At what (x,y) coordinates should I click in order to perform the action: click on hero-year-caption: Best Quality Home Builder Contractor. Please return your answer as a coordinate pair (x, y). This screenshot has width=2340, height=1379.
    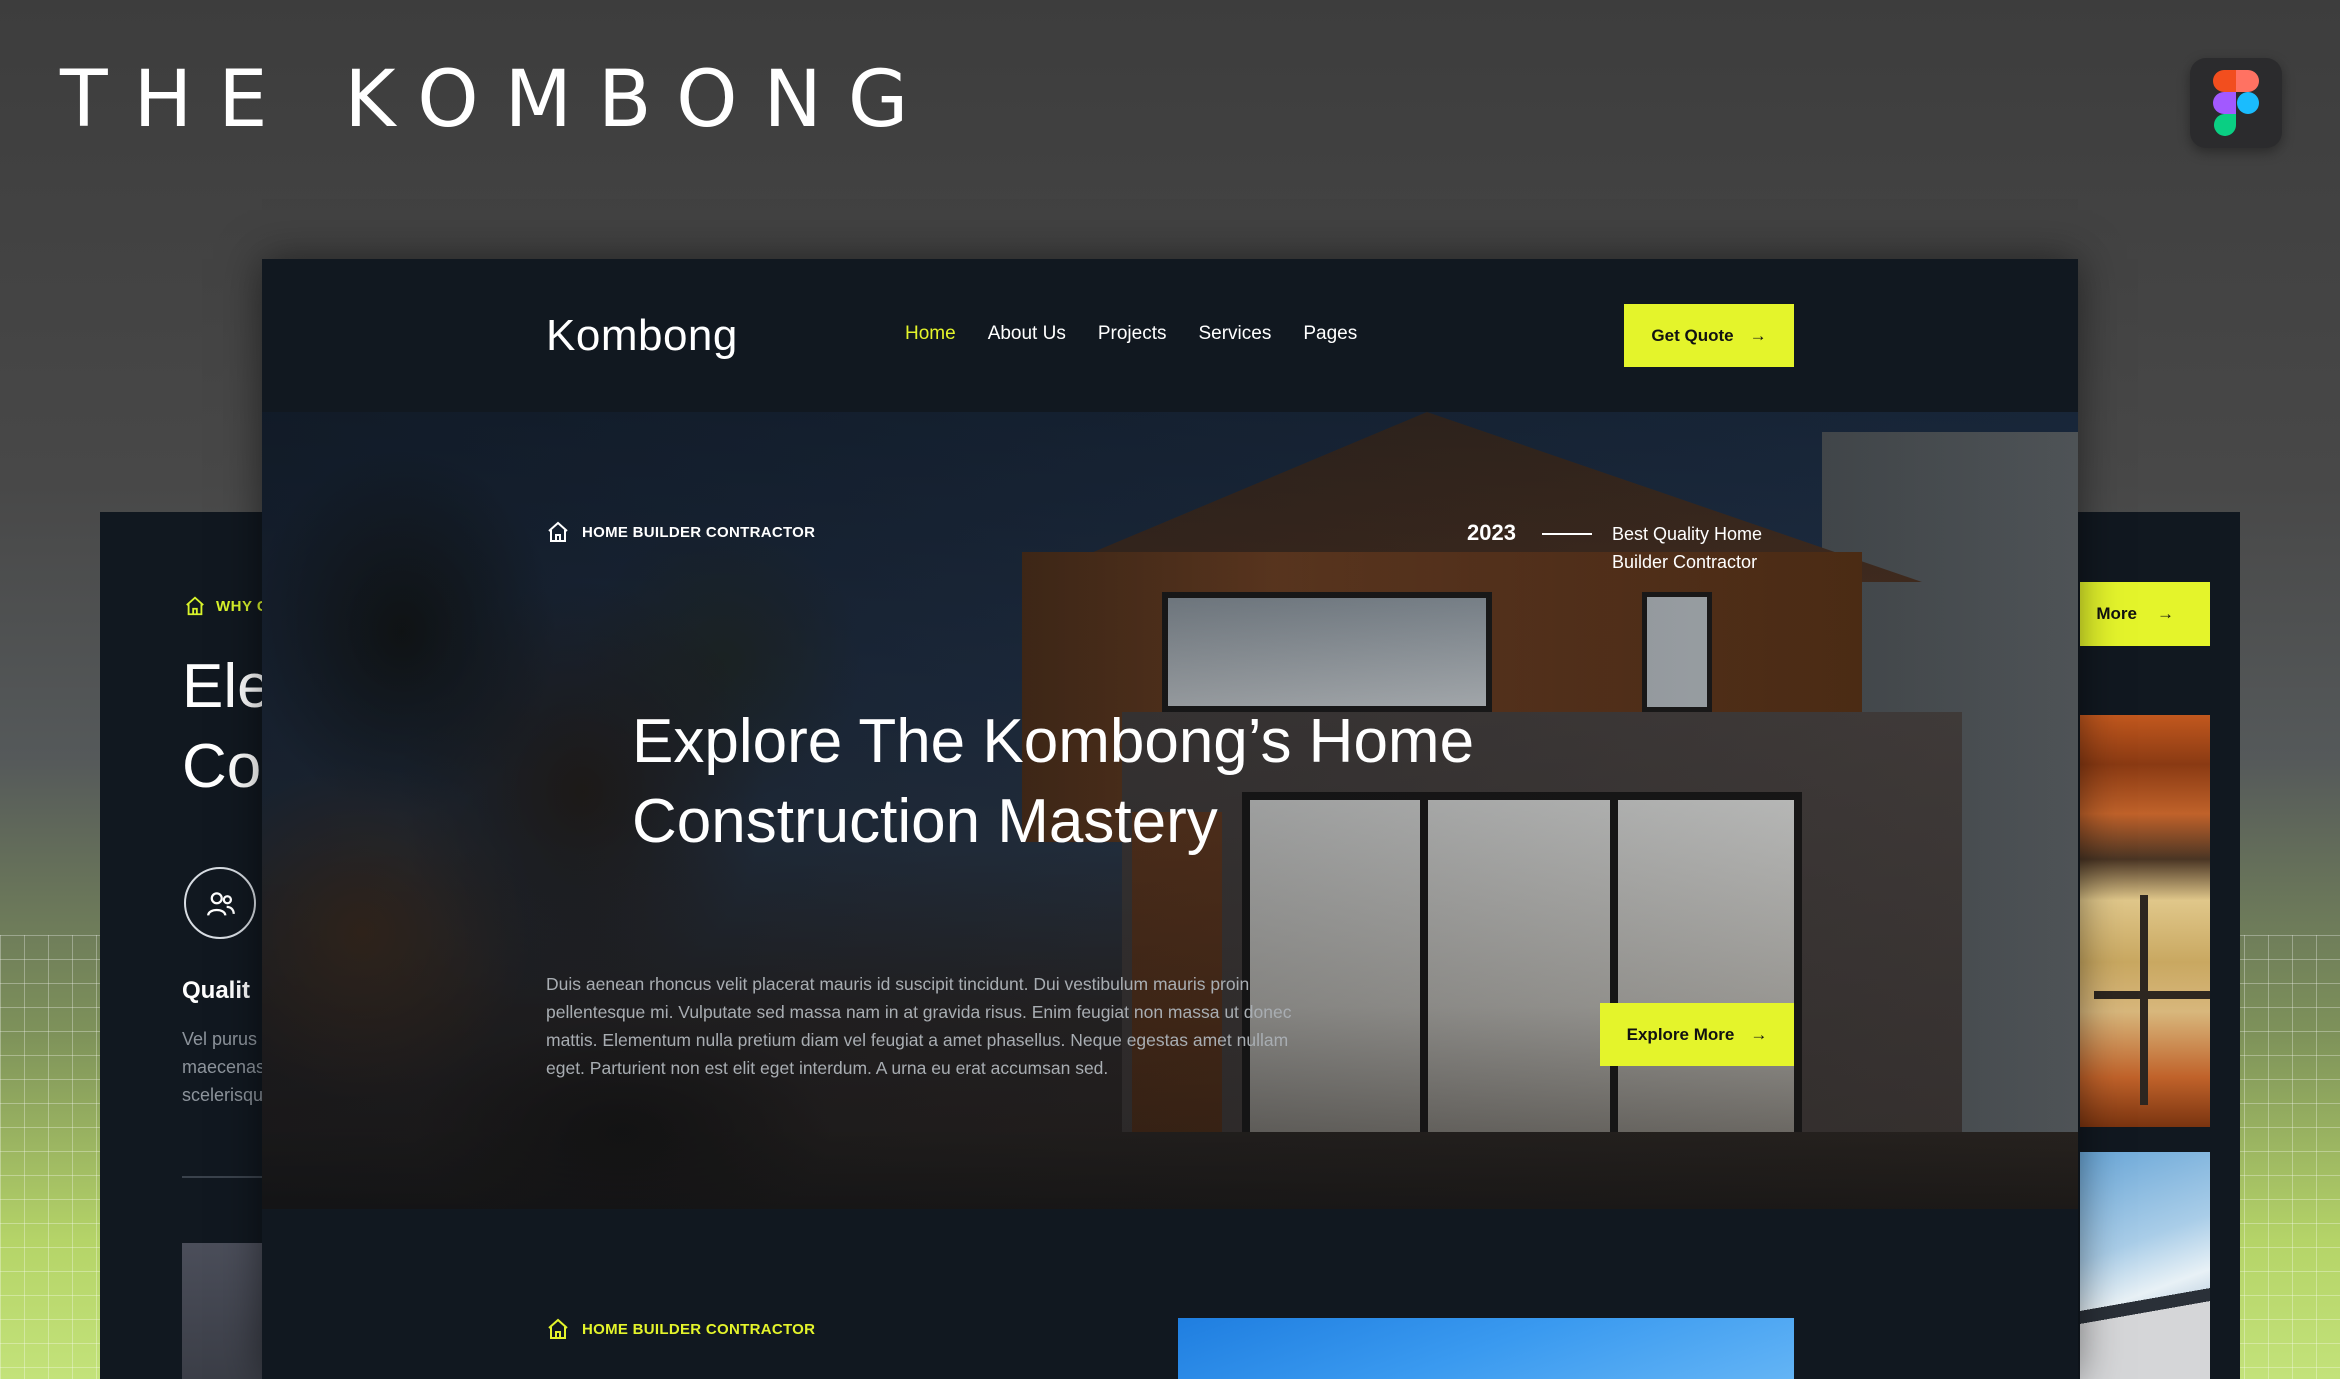
    Looking at the image, I should click on (1692, 548).